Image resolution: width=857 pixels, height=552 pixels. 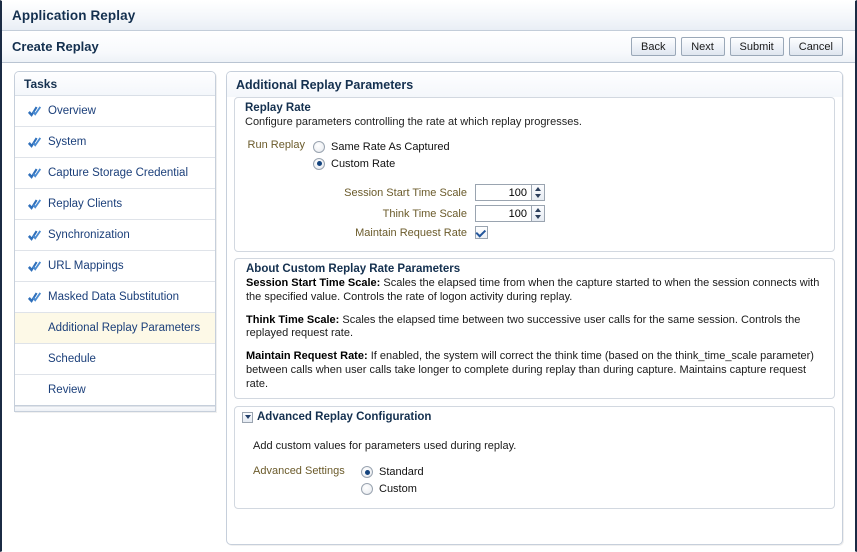 What do you see at coordinates (353, 269) in the screenshot?
I see `about-box-title: About Custom Replay Rate Parameters` at bounding box center [353, 269].